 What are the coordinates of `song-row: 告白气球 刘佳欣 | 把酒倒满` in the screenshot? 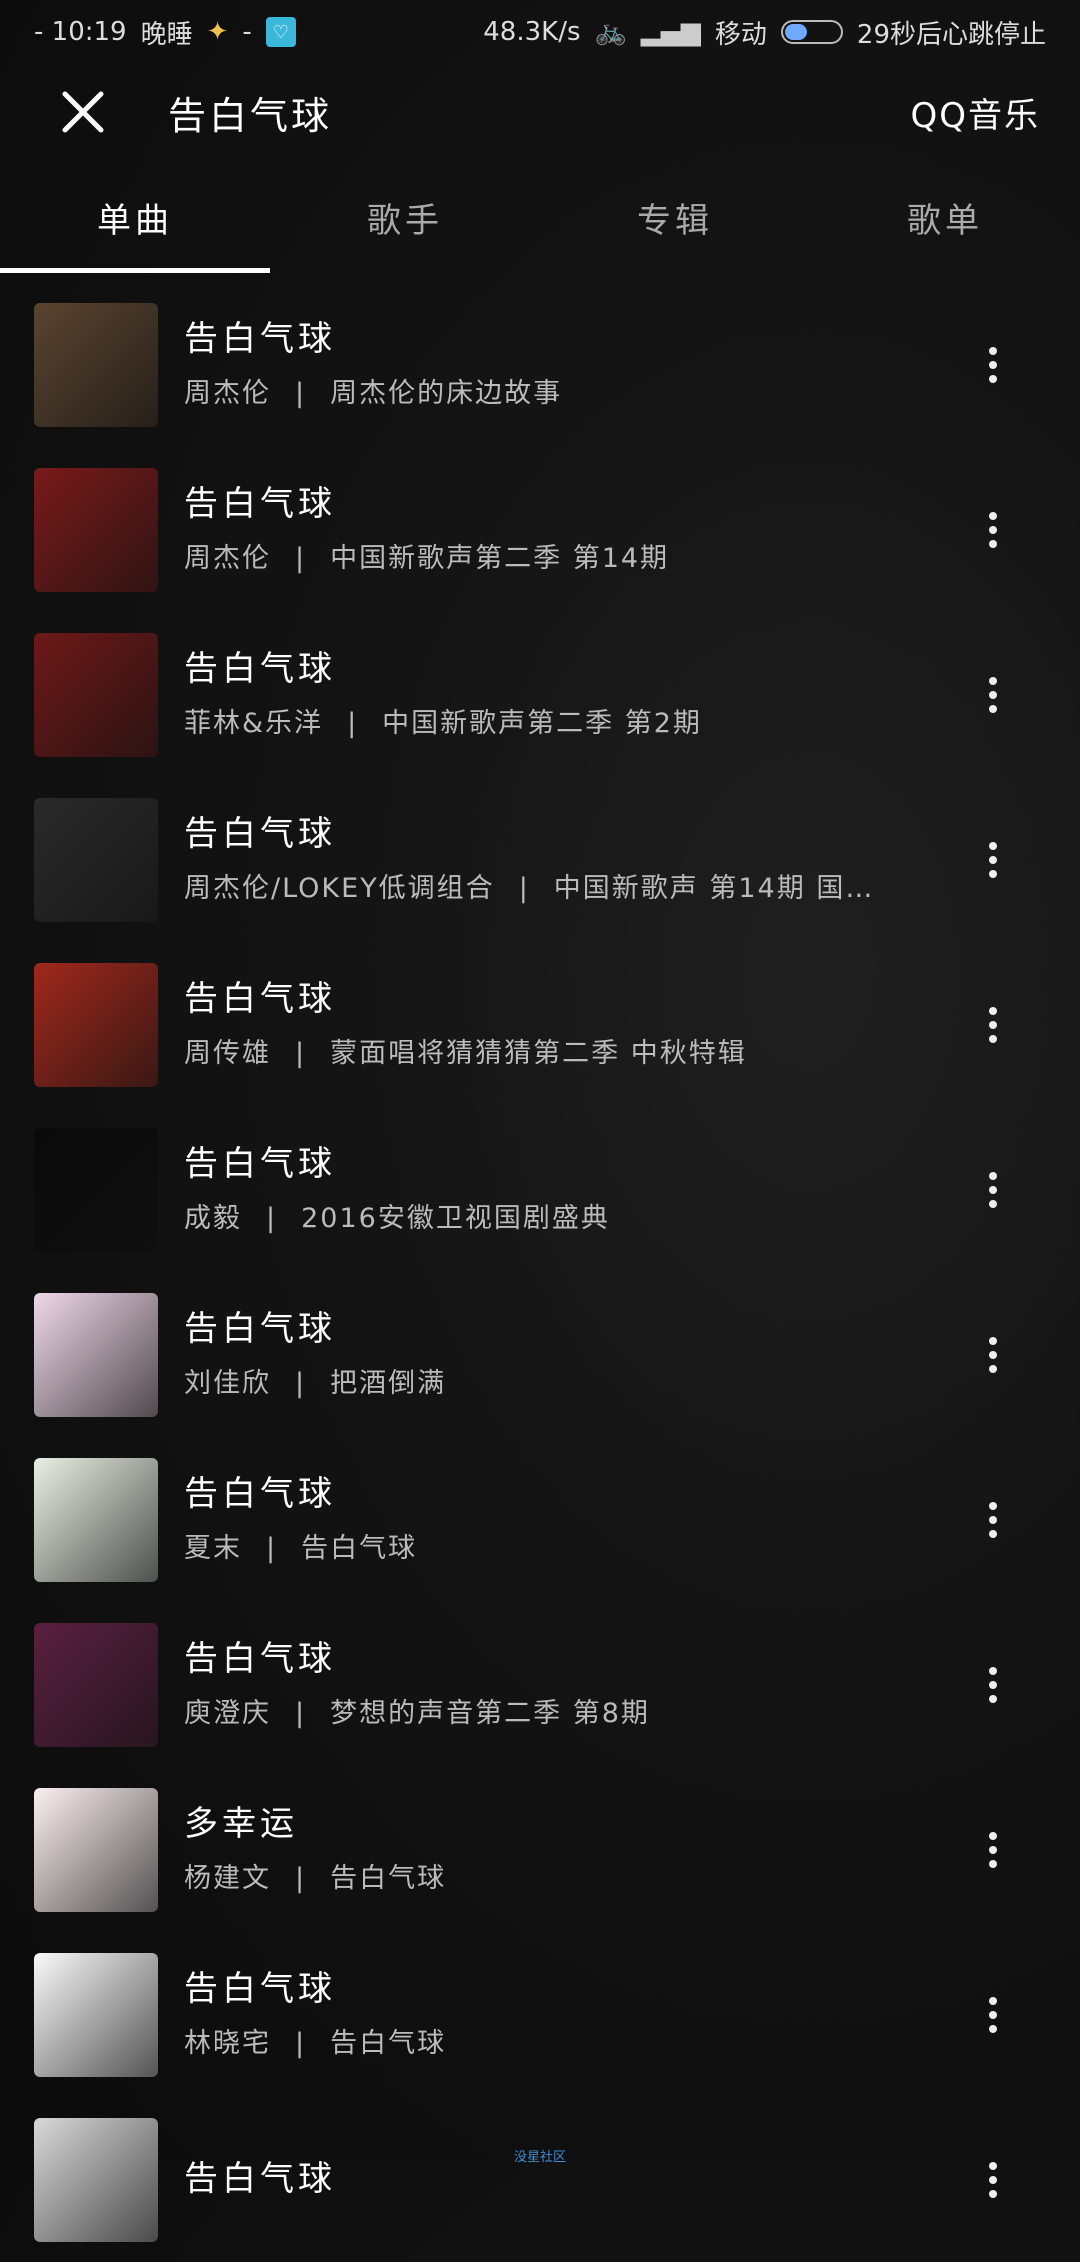 It's located at (540, 1354).